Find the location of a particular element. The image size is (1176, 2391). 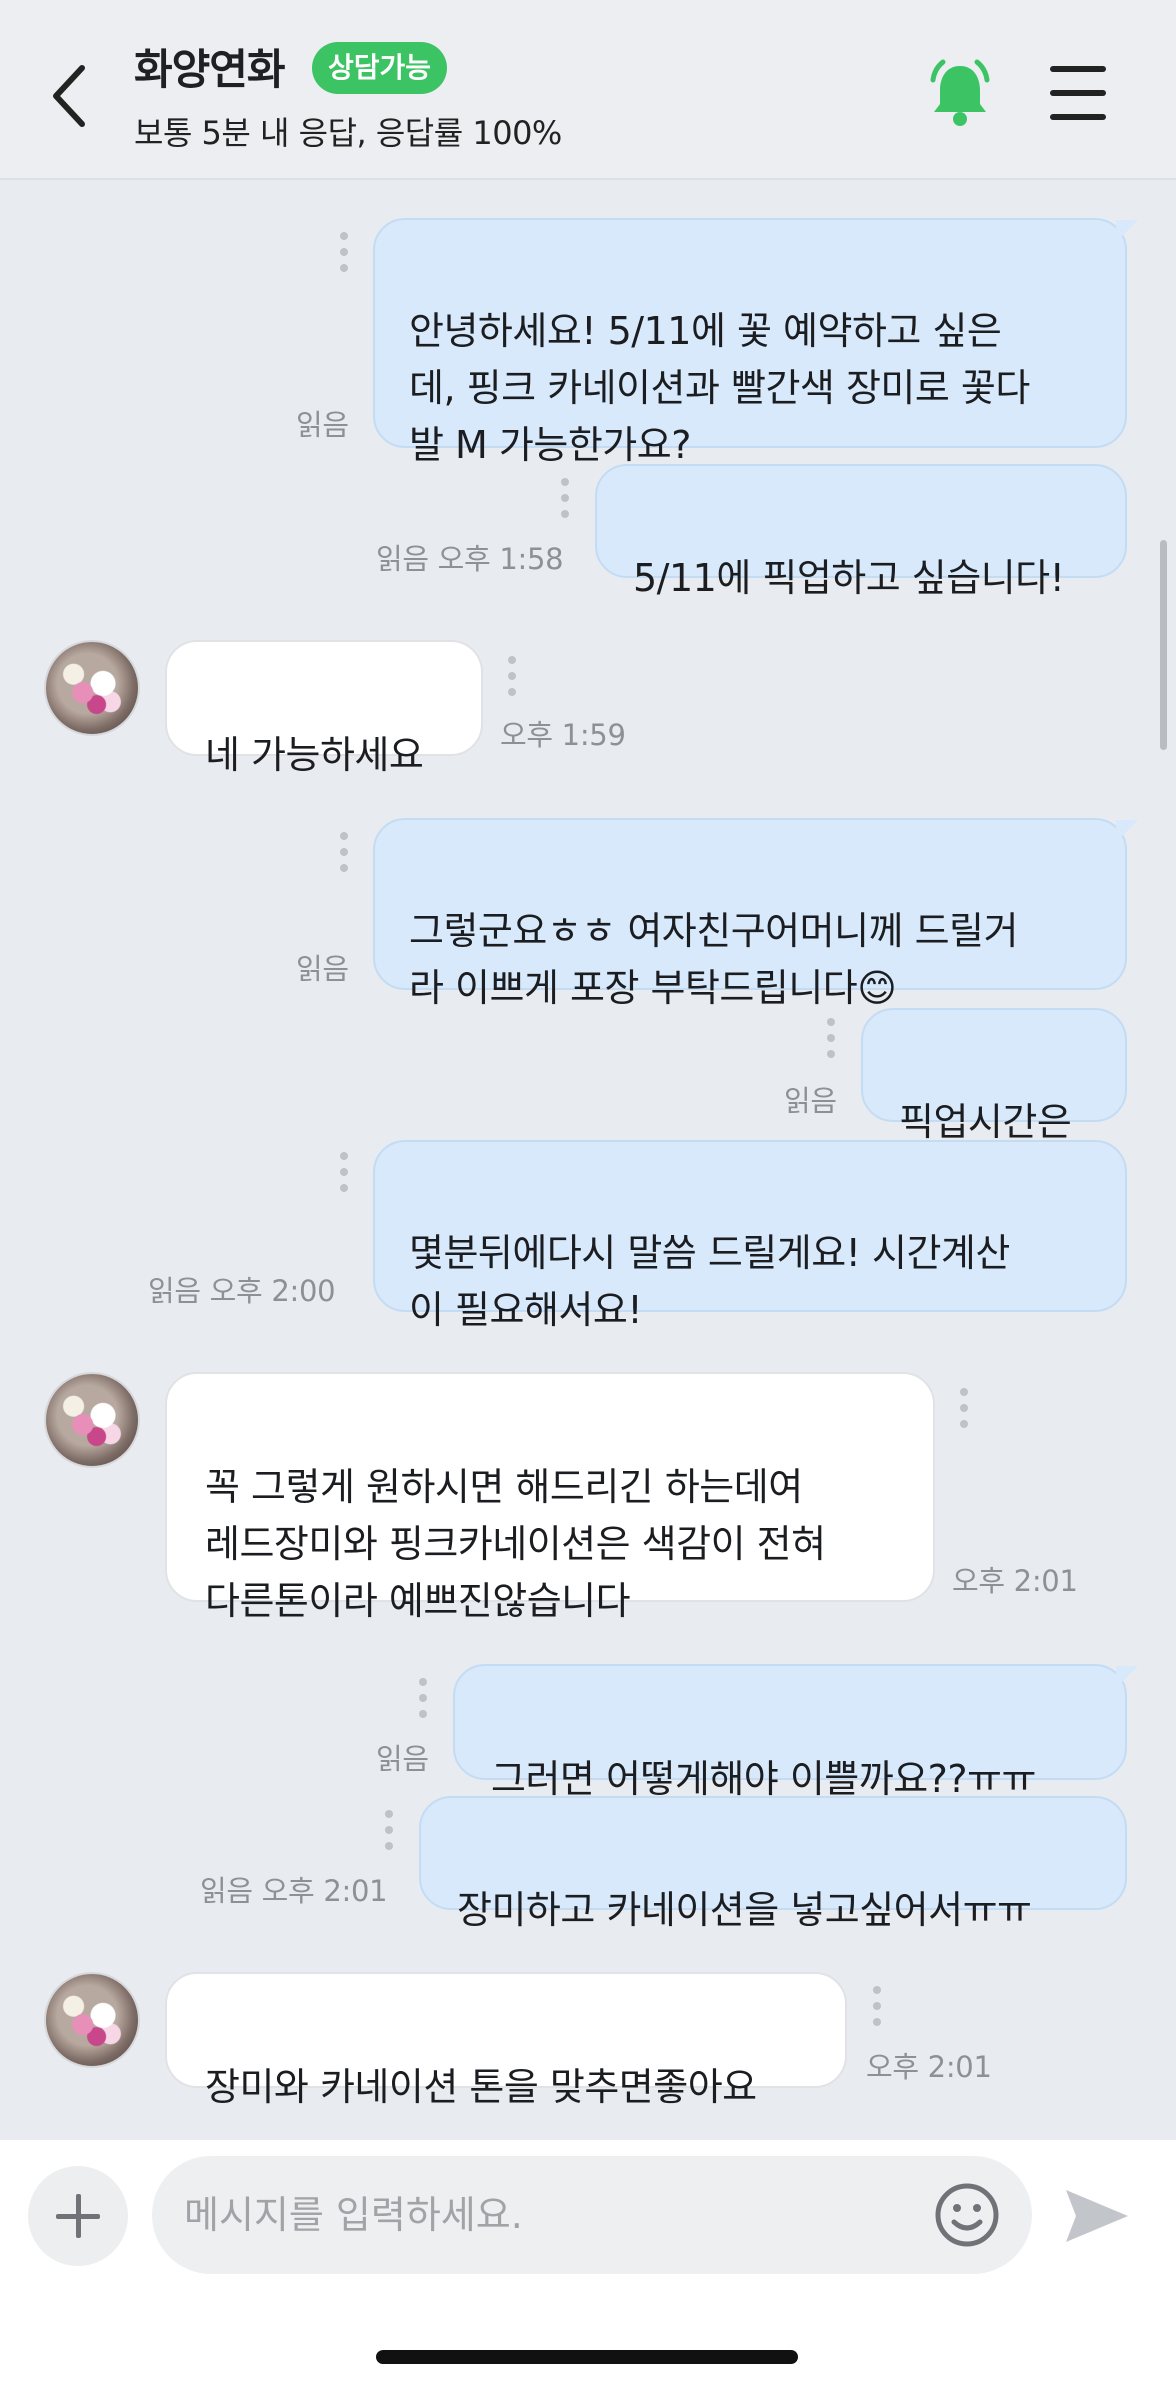

message-text: 몇분뒤에다시 말씀 드릴게요! 시간계산 이 필요해서요! is located at coordinates (709, 1281).